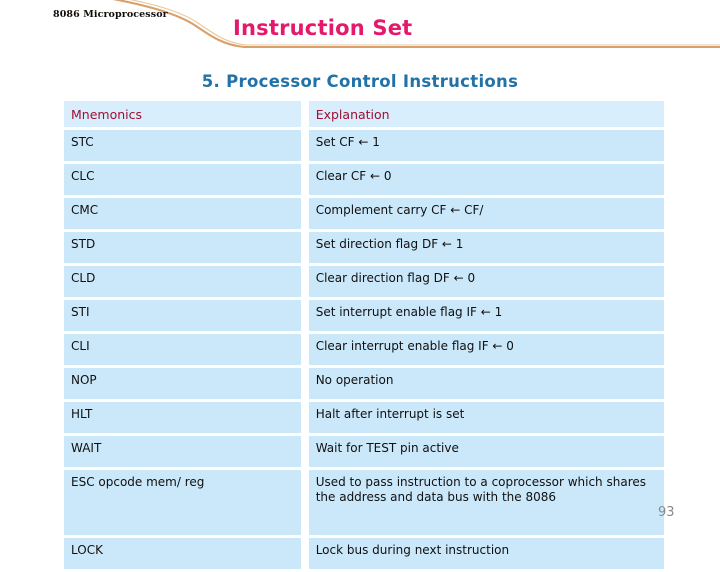  What do you see at coordinates (360, 81) in the screenshot?
I see `section-subtitle: 5. Processor Control Instructions` at bounding box center [360, 81].